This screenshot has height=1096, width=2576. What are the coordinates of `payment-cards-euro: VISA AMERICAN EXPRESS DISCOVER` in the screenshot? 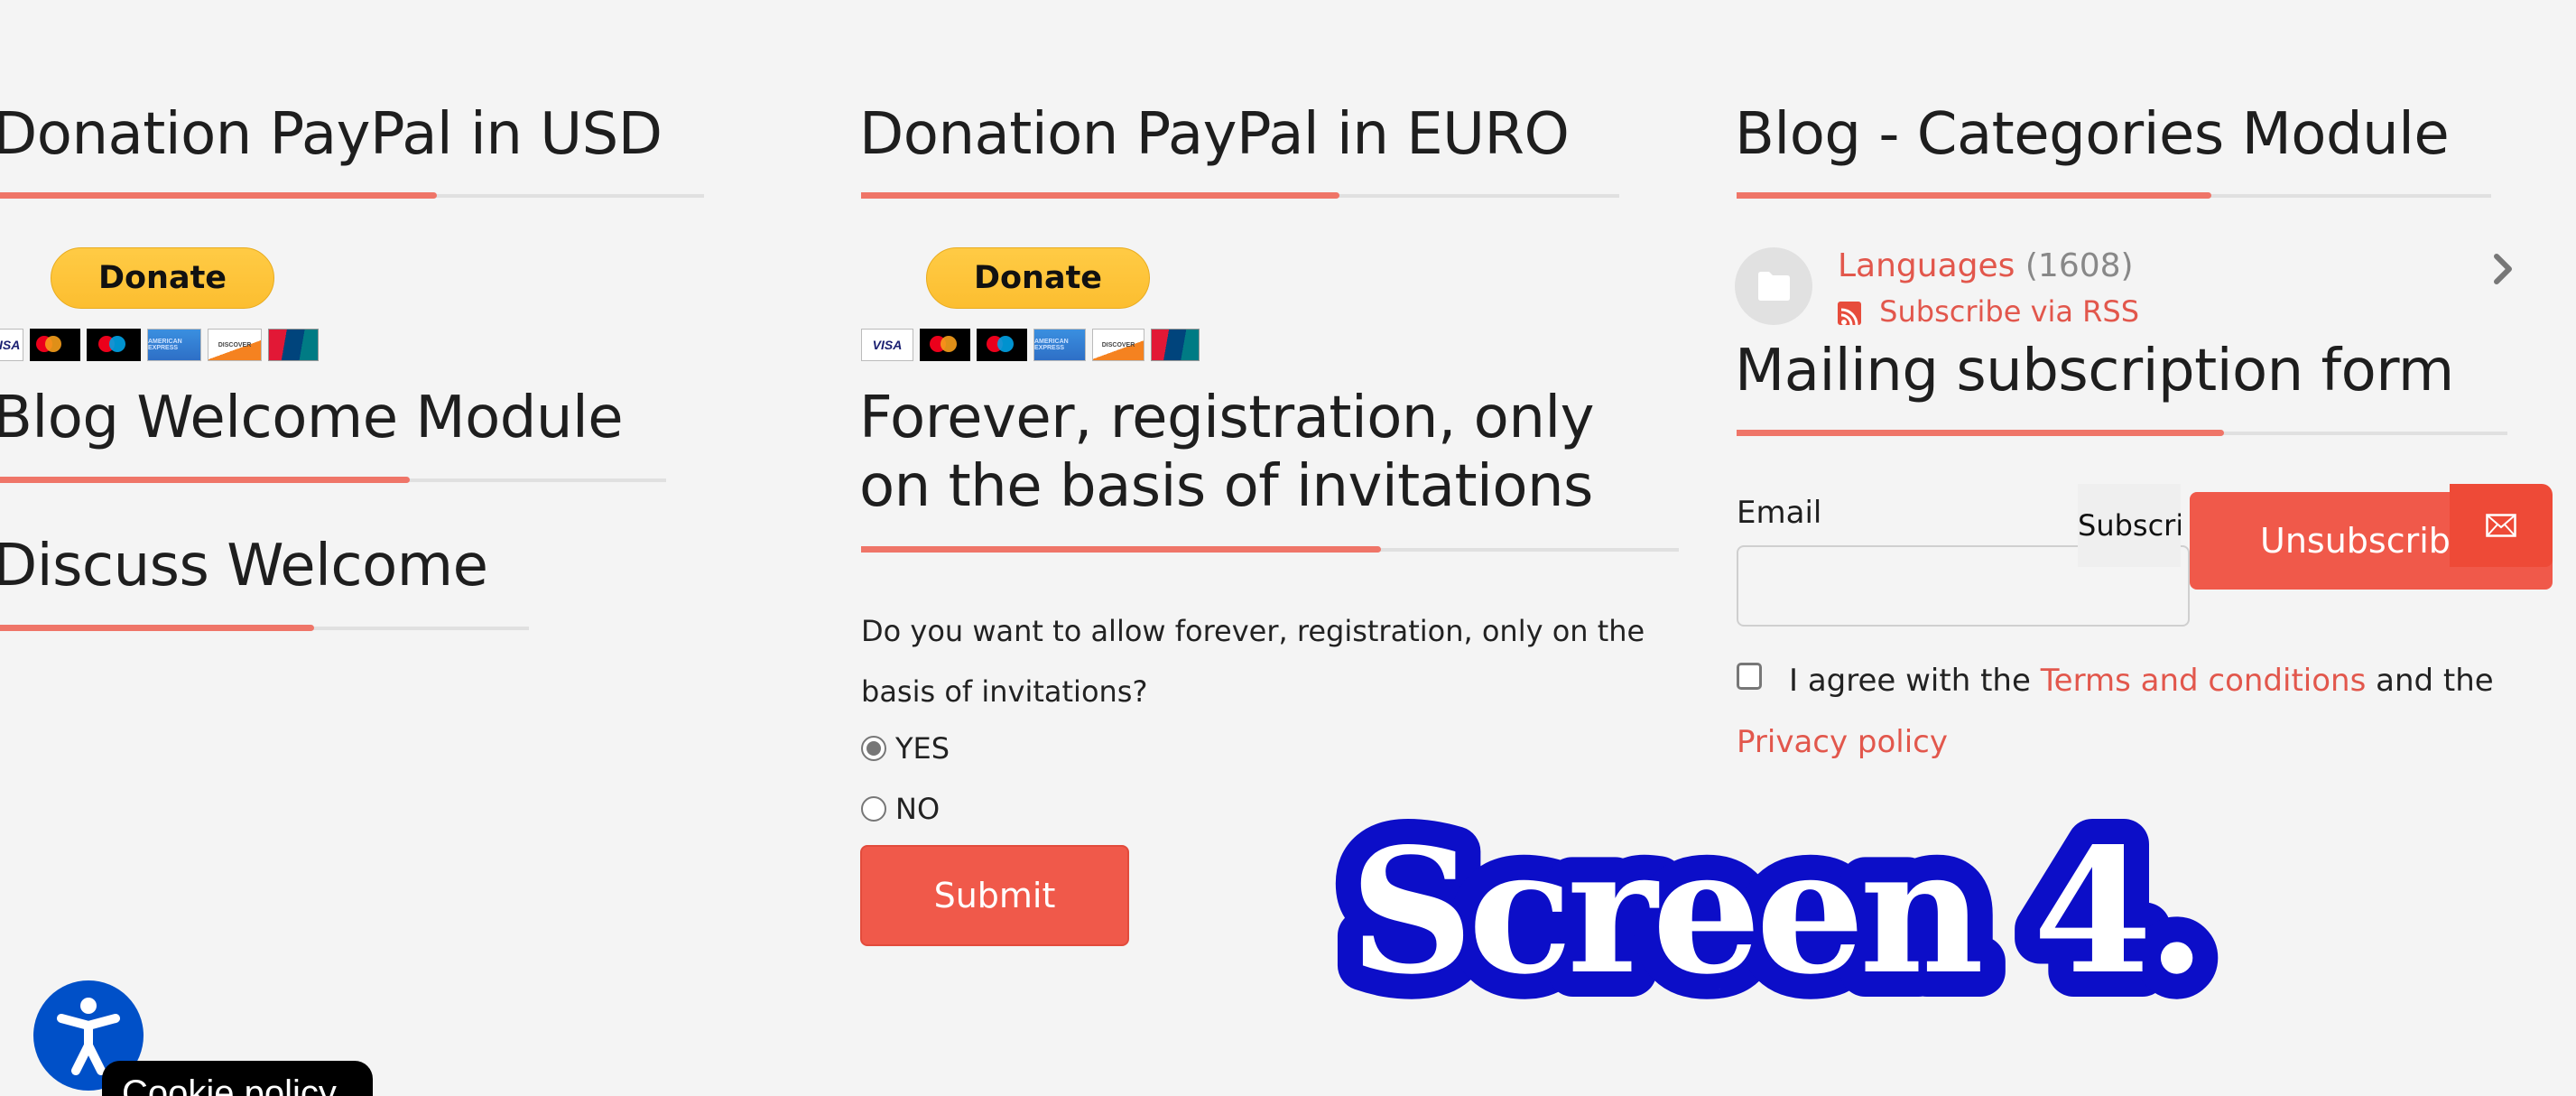 It's located at (1030, 345).